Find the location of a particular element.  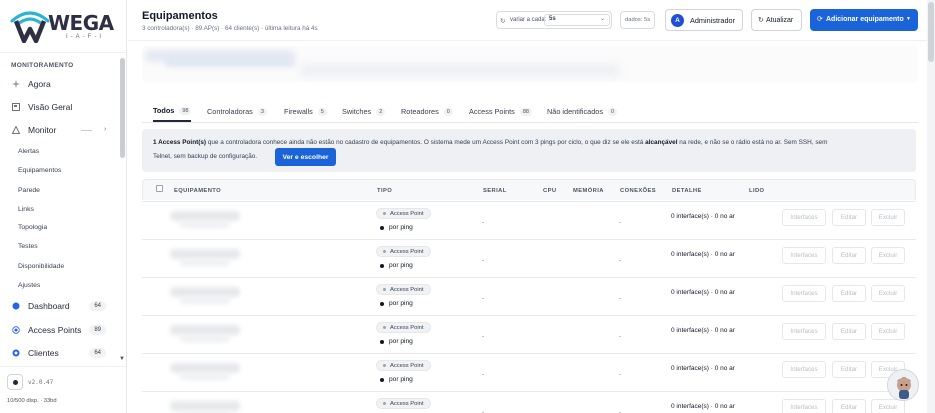

column-header-tipo: TIPO is located at coordinates (384, 191).